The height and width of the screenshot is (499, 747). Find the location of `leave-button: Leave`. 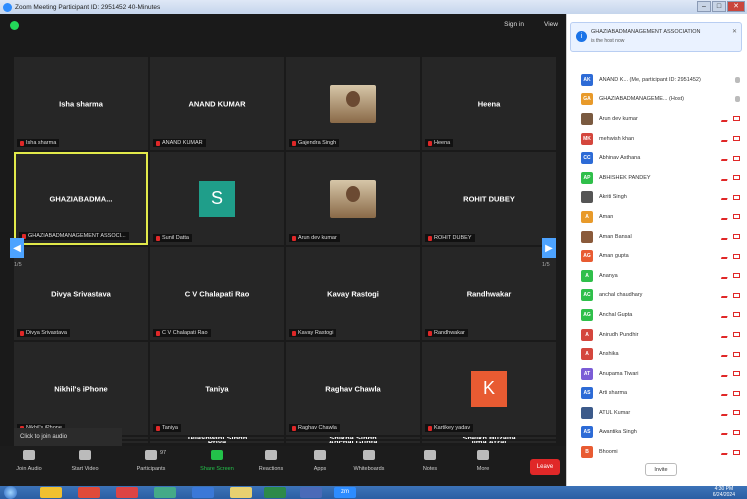

leave-button: Leave is located at coordinates (545, 467).